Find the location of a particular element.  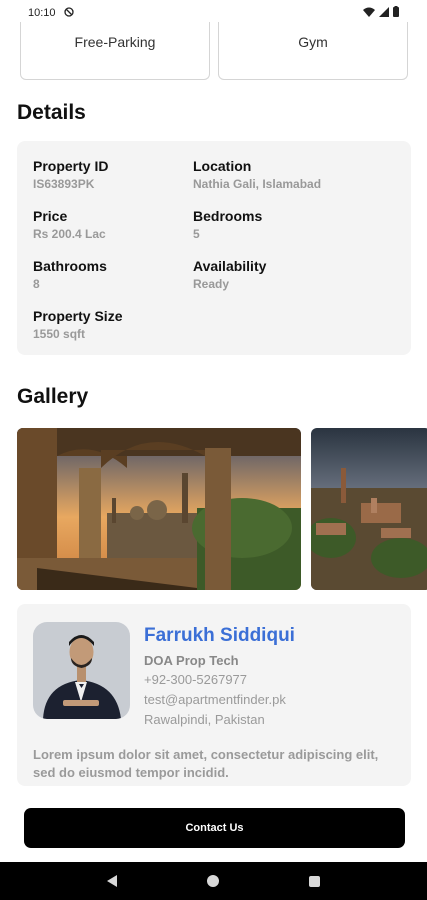

detail-label: Location is located at coordinates (222, 166).